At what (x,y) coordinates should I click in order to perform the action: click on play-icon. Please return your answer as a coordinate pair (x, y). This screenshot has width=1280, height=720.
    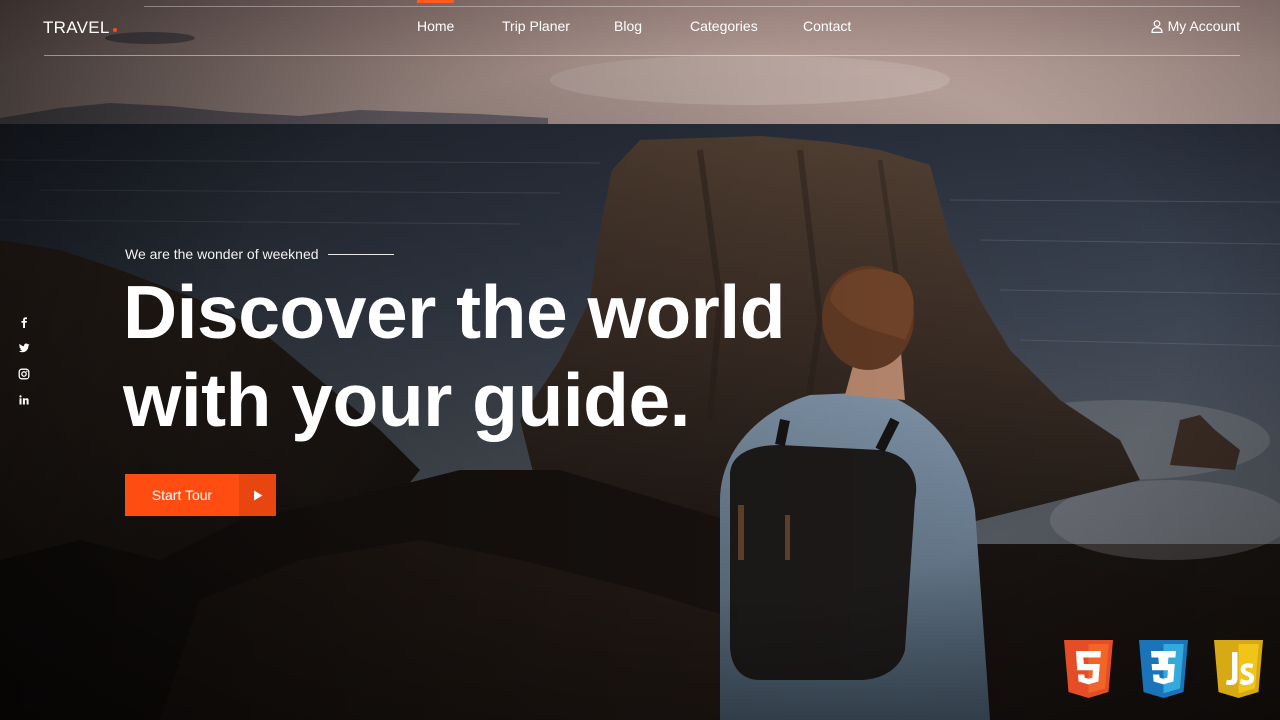
    Looking at the image, I should click on (257, 495).